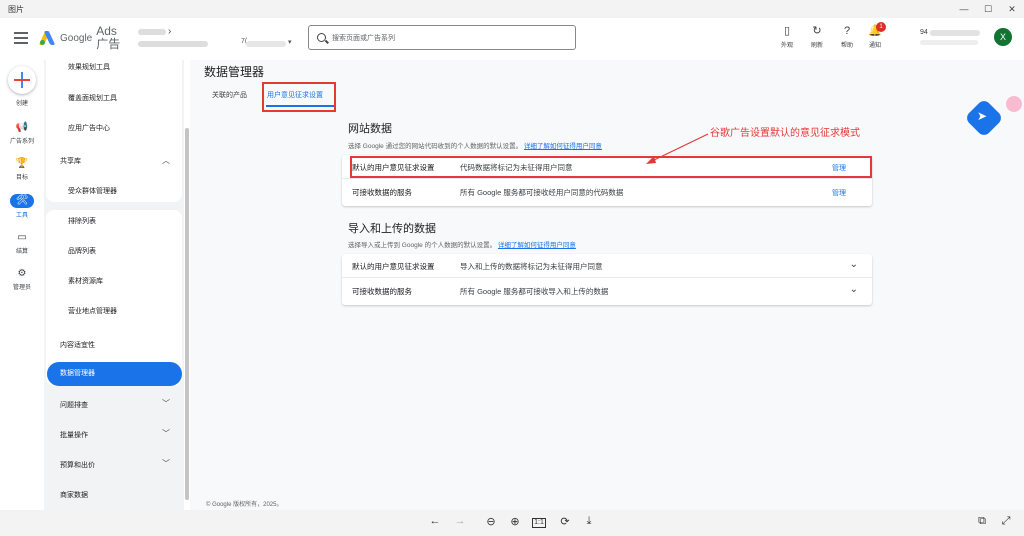  What do you see at coordinates (537, 245) in the screenshot?
I see `upload-learn-more-link: 详细了解如何征得用户同意` at bounding box center [537, 245].